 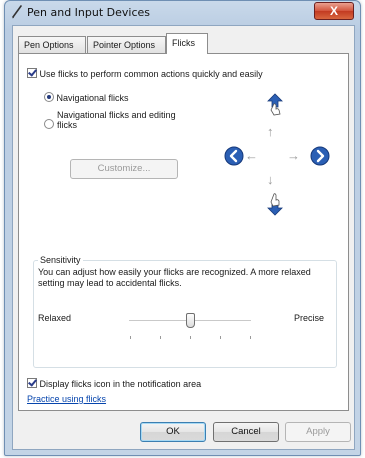 I want to click on practice-flicks-link: Practice using flicks, so click(x=66, y=399).